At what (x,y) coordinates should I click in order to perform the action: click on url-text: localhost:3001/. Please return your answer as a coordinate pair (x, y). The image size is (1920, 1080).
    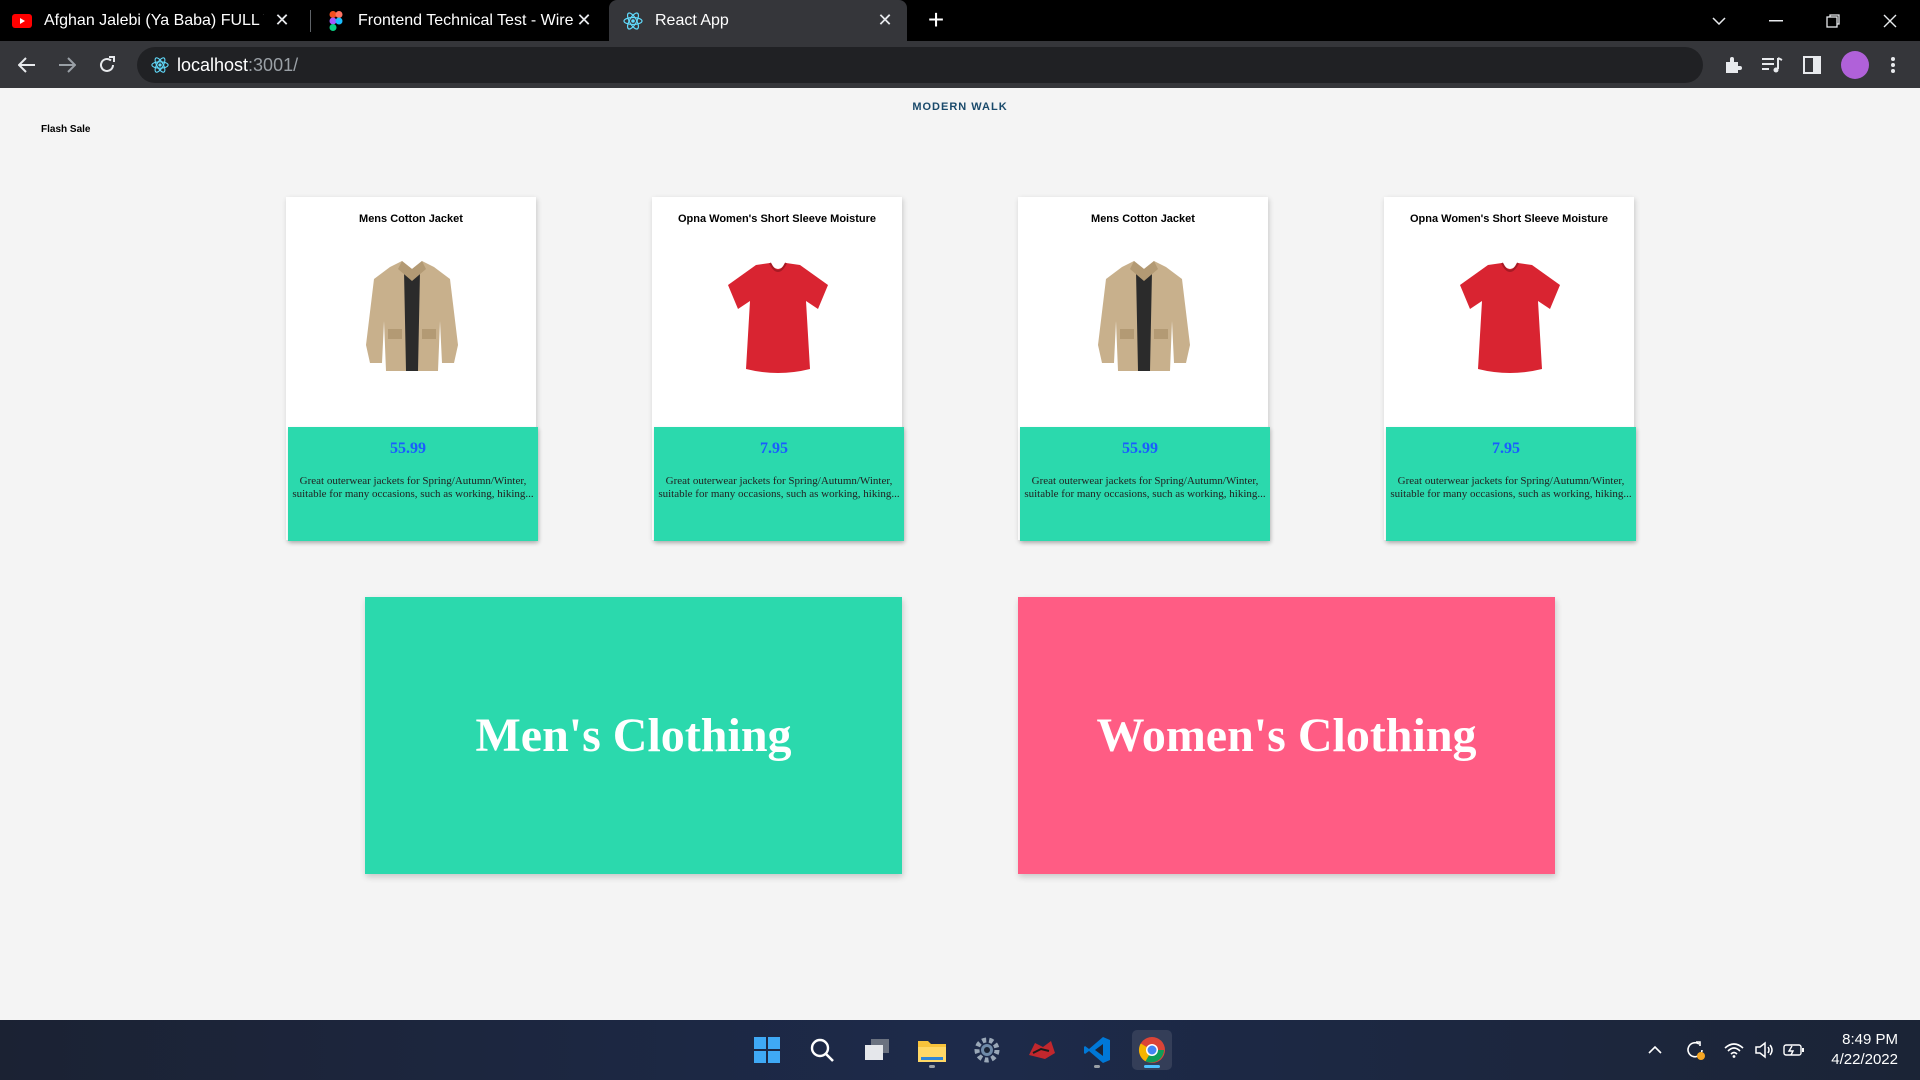
    Looking at the image, I should click on (237, 65).